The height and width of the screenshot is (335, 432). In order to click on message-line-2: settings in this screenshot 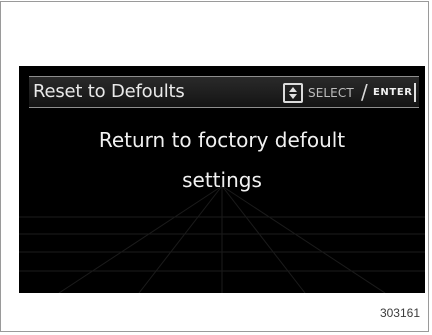, I will do `click(222, 180)`.